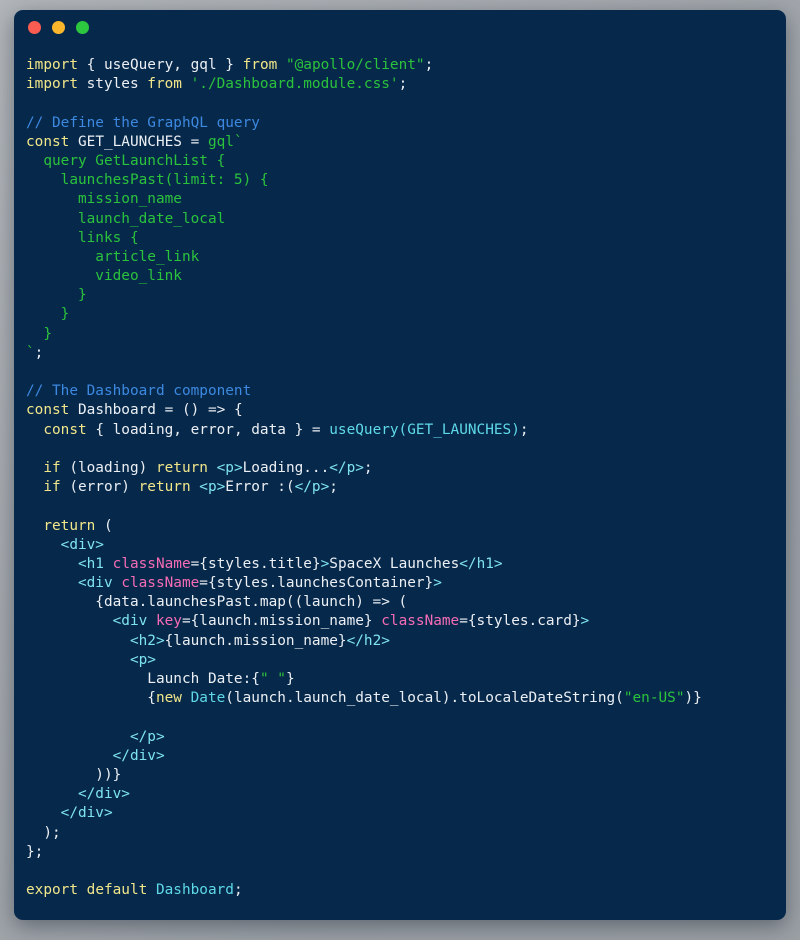  I want to click on code-line: return (, so click(406, 526).